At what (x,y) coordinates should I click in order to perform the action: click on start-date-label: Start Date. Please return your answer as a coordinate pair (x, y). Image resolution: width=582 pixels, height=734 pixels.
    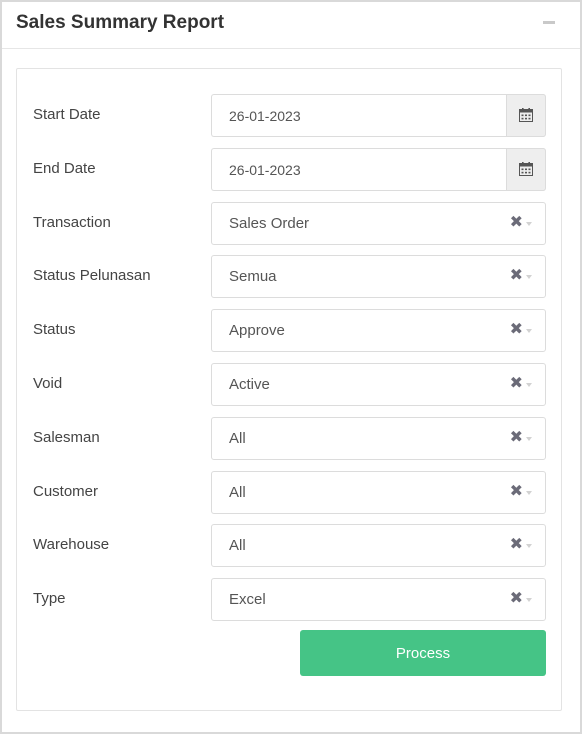
    Looking at the image, I should click on (67, 114).